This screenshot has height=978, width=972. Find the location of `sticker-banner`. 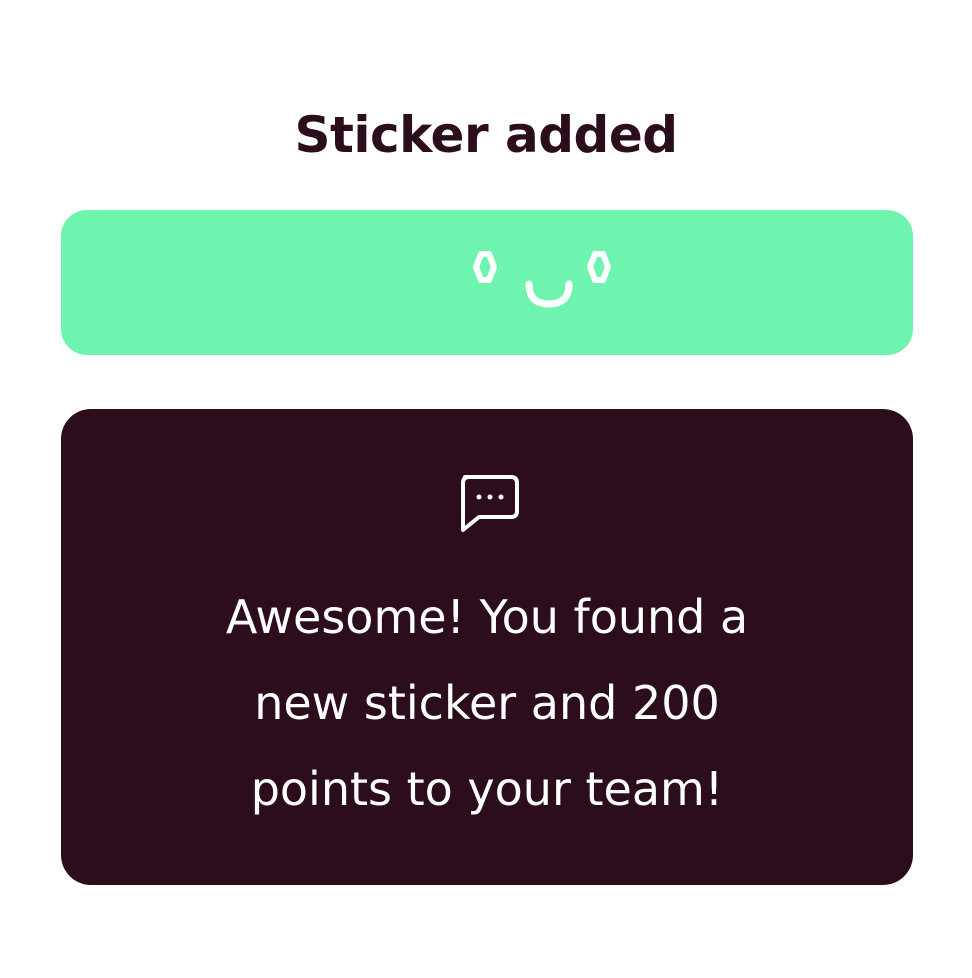

sticker-banner is located at coordinates (487, 282).